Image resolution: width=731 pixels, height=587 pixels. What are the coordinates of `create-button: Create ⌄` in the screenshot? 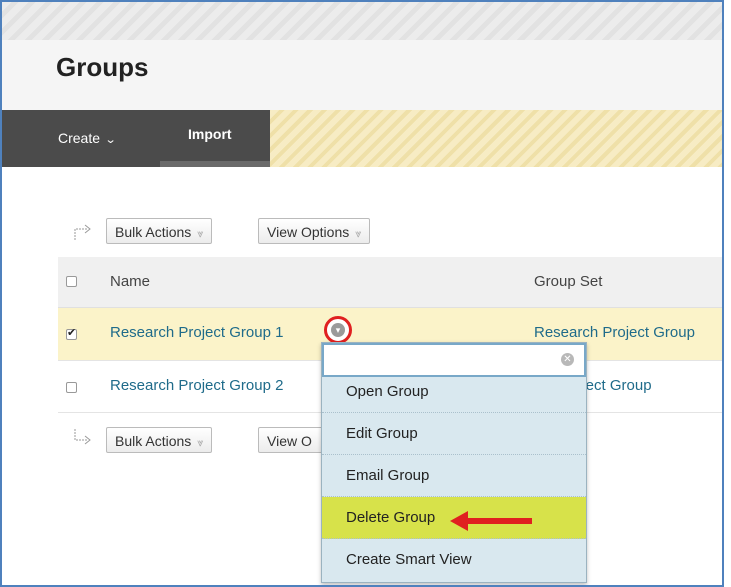 It's located at (79, 138).